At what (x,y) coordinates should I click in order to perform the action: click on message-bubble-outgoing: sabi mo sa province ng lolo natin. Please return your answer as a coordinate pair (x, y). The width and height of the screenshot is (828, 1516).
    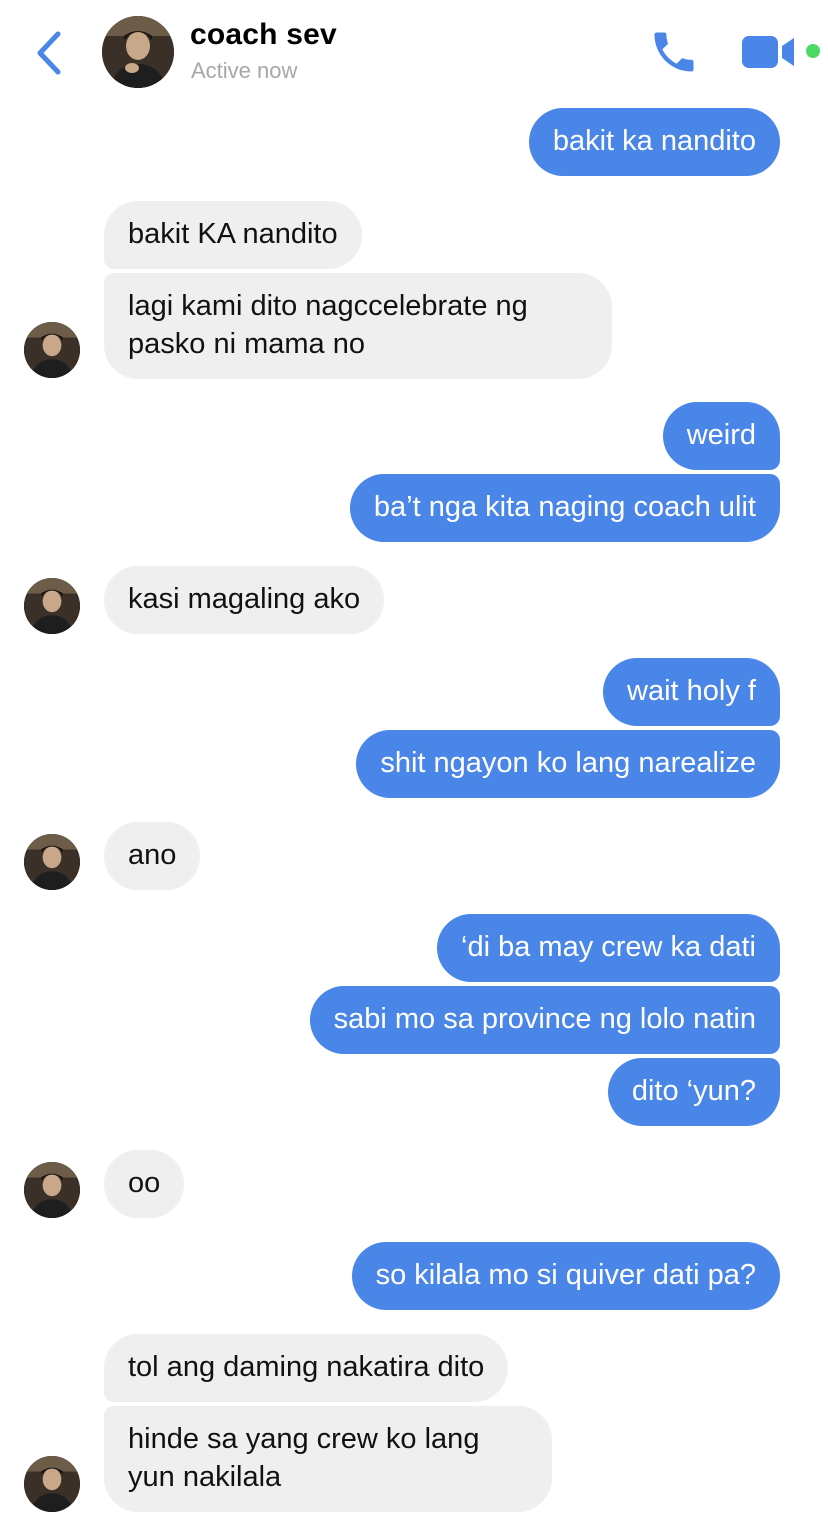
    Looking at the image, I should click on (544, 1020).